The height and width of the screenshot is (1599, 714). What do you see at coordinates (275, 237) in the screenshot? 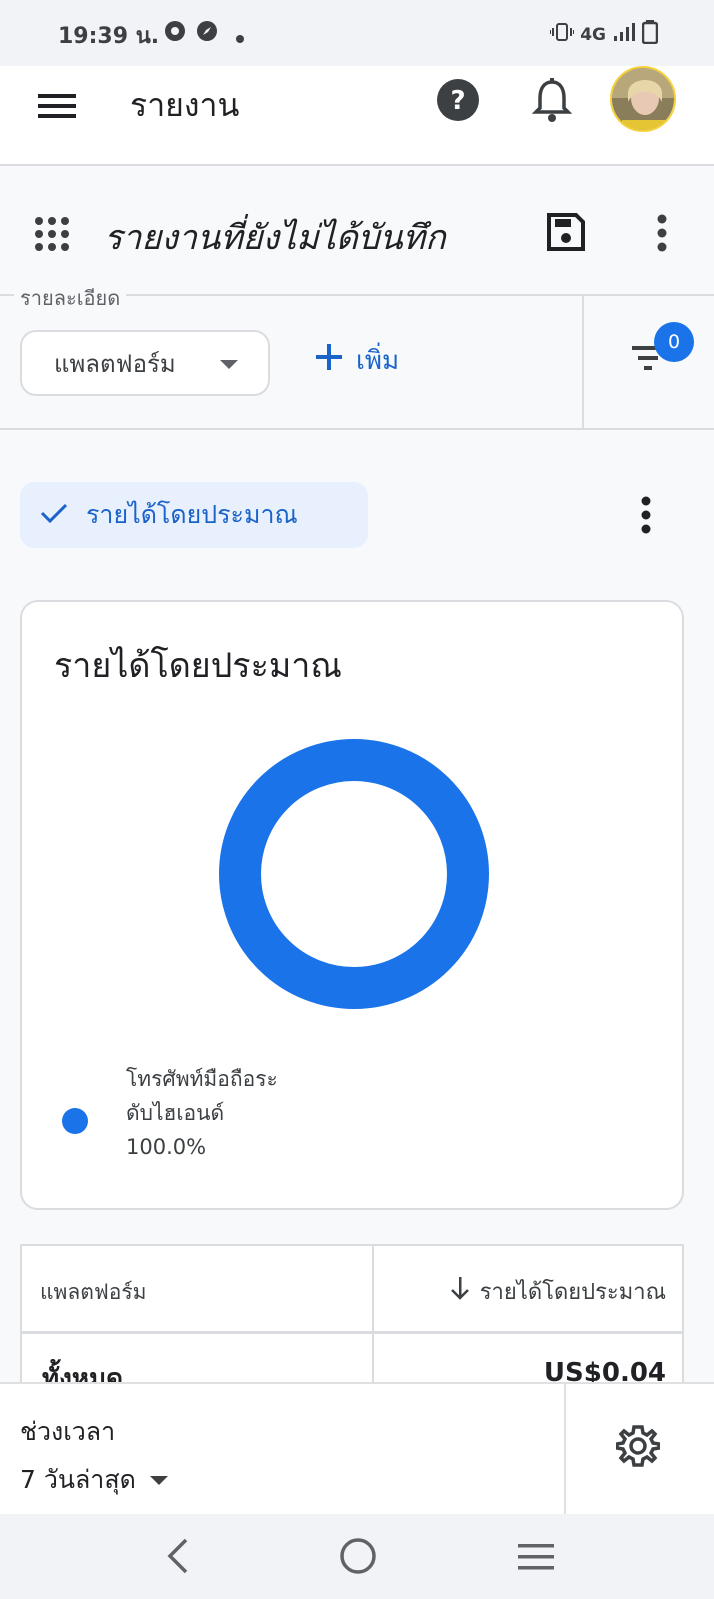
I see `report-title: รายงานที่ยังไม่ได้บันทึก` at bounding box center [275, 237].